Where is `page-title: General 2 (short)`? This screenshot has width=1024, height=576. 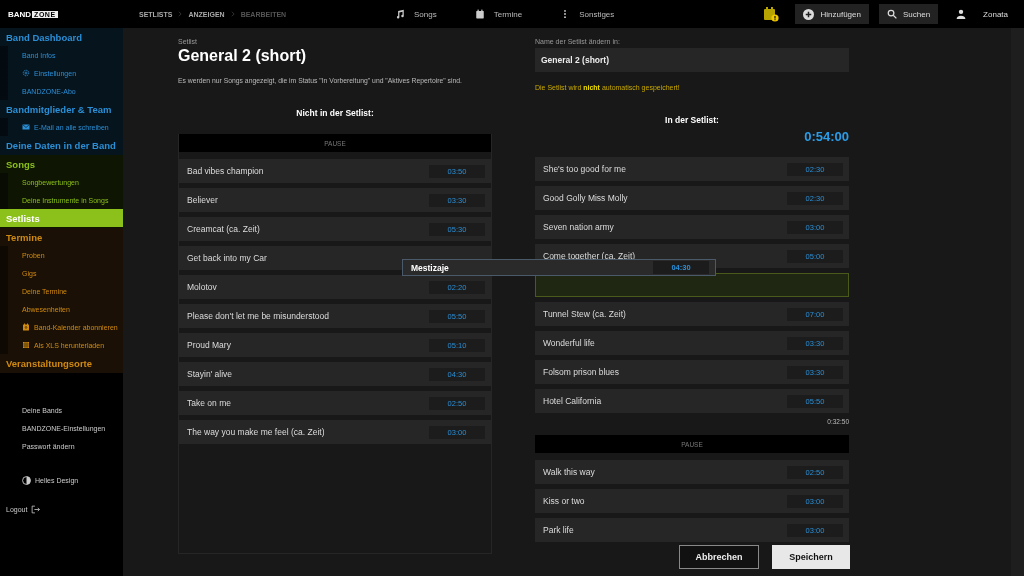
page-title: General 2 (short) is located at coordinates (243, 56).